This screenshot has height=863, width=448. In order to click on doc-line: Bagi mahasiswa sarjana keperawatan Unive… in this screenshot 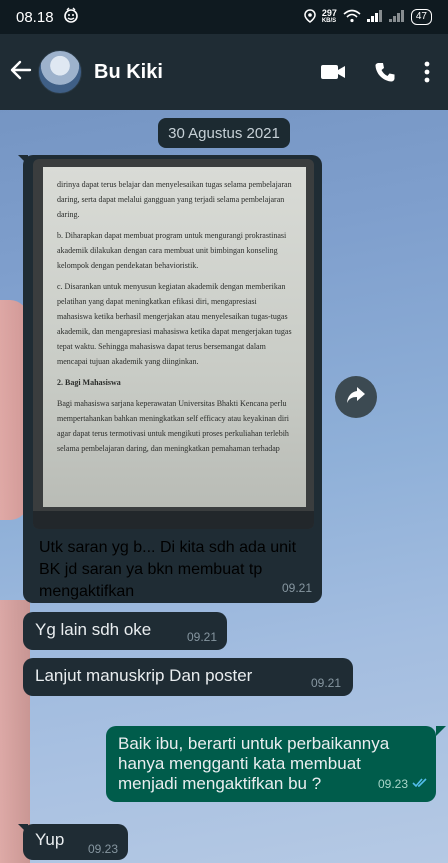, I will do `click(173, 426)`.